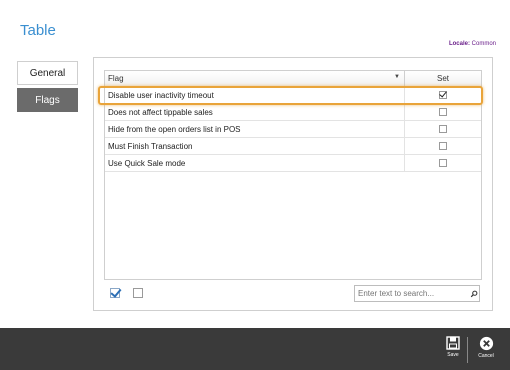 This screenshot has height=370, width=510. What do you see at coordinates (453, 355) in the screenshot?
I see `save-label: Save` at bounding box center [453, 355].